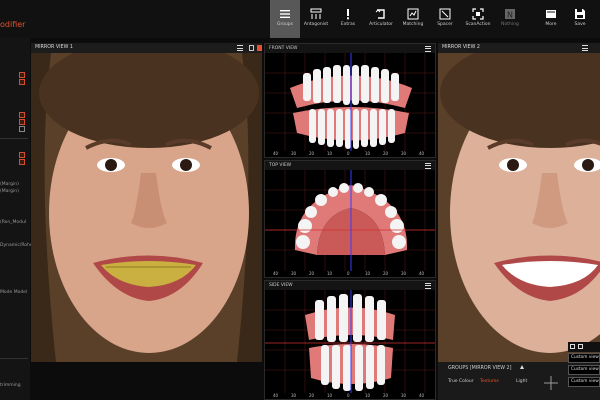 The width and height of the screenshot is (600, 400). Describe the element at coordinates (349, 395) in the screenshot. I see `side-view-scale: 40 30 20 10 0 10 20 30 40` at that location.